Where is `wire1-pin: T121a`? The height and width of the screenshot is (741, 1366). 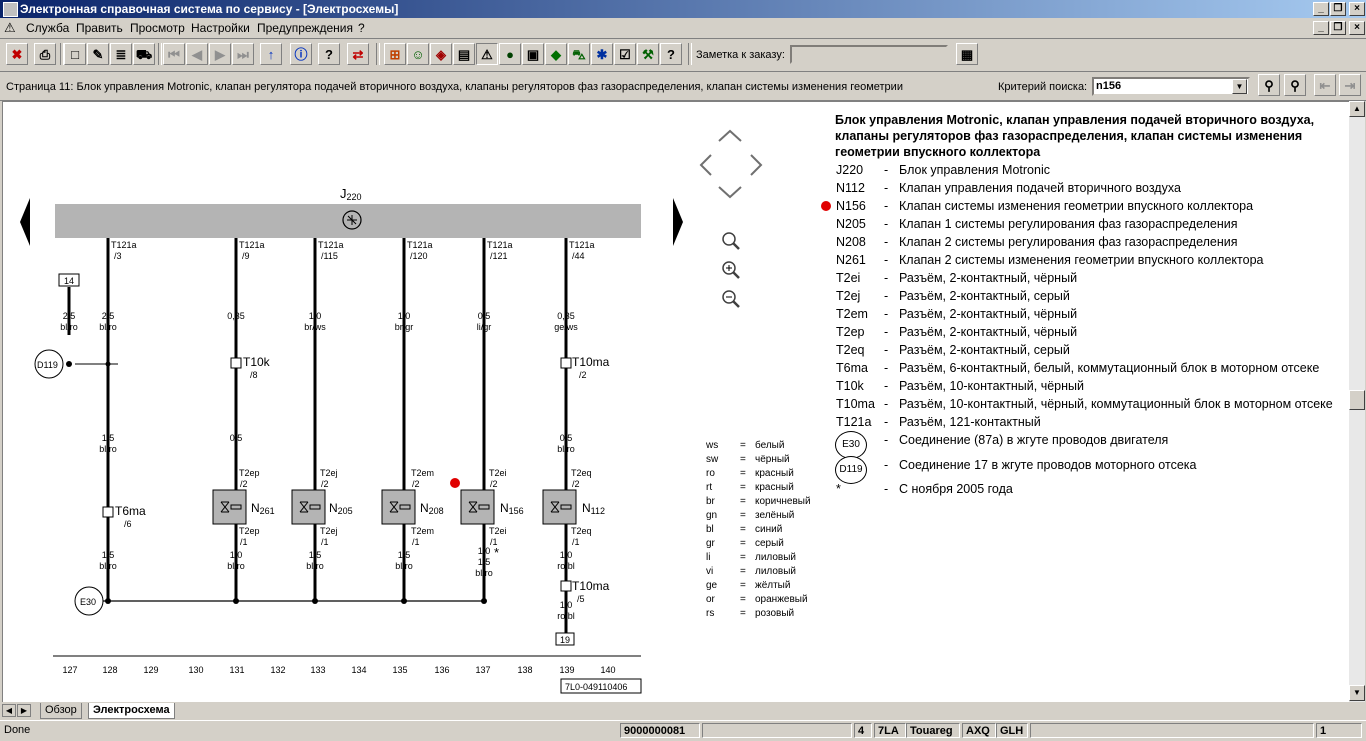 wire1-pin: T121a is located at coordinates (124, 245).